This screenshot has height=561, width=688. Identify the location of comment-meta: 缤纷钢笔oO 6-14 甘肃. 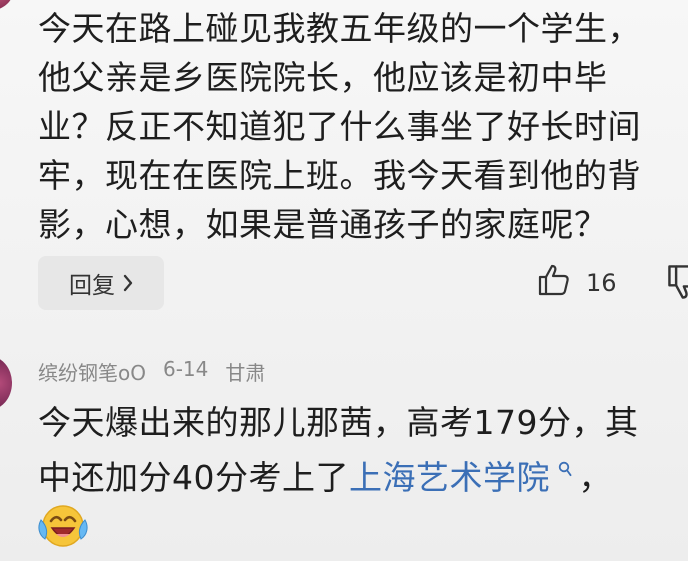
(151, 371).